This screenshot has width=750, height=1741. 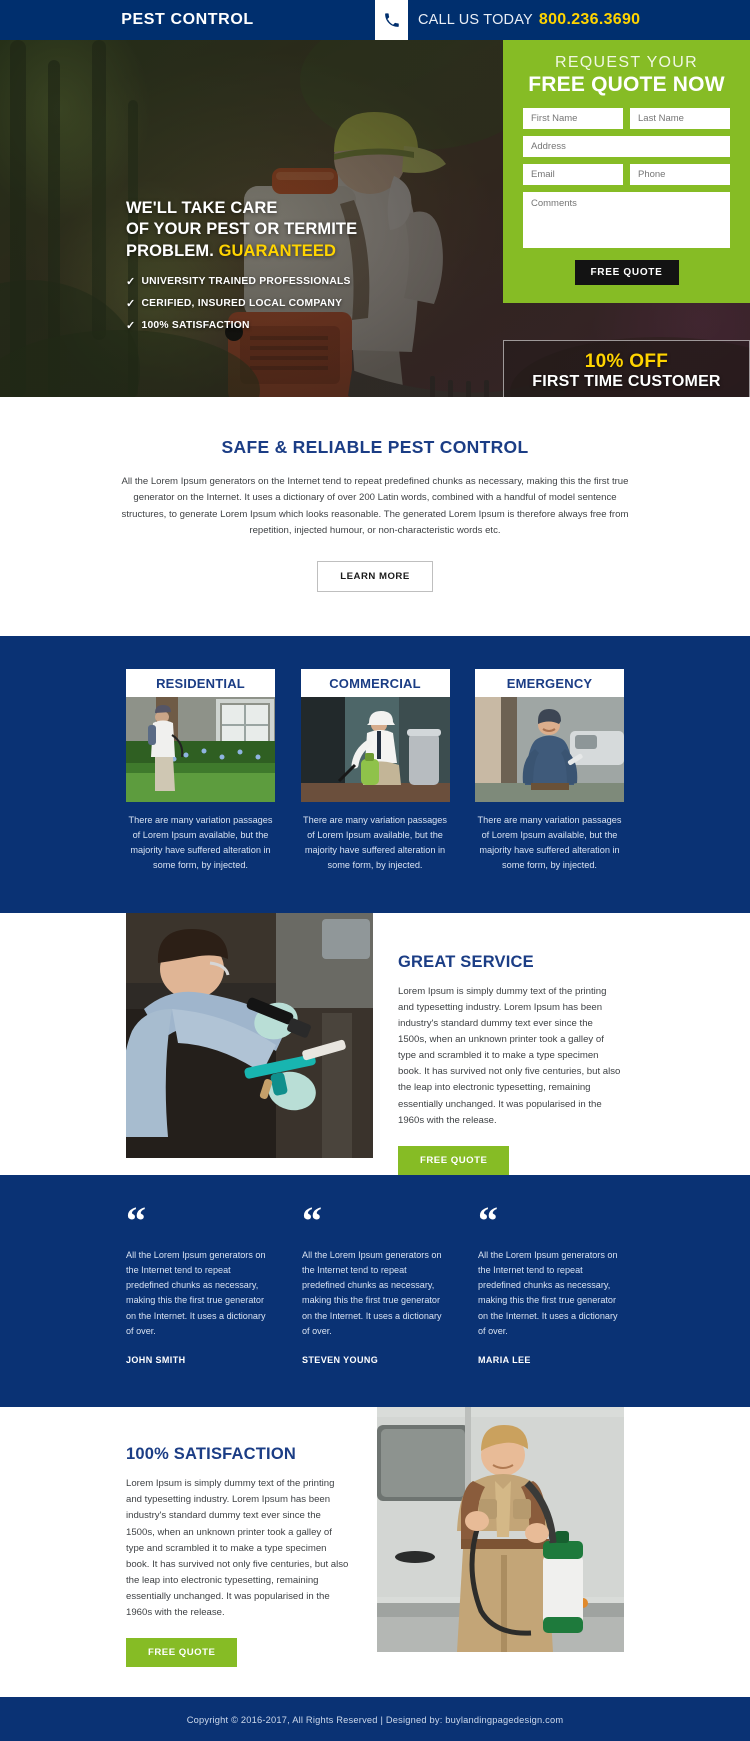 I want to click on hero-headline-line2: OF YOUR PEST OR TERMITE, so click(x=242, y=229).